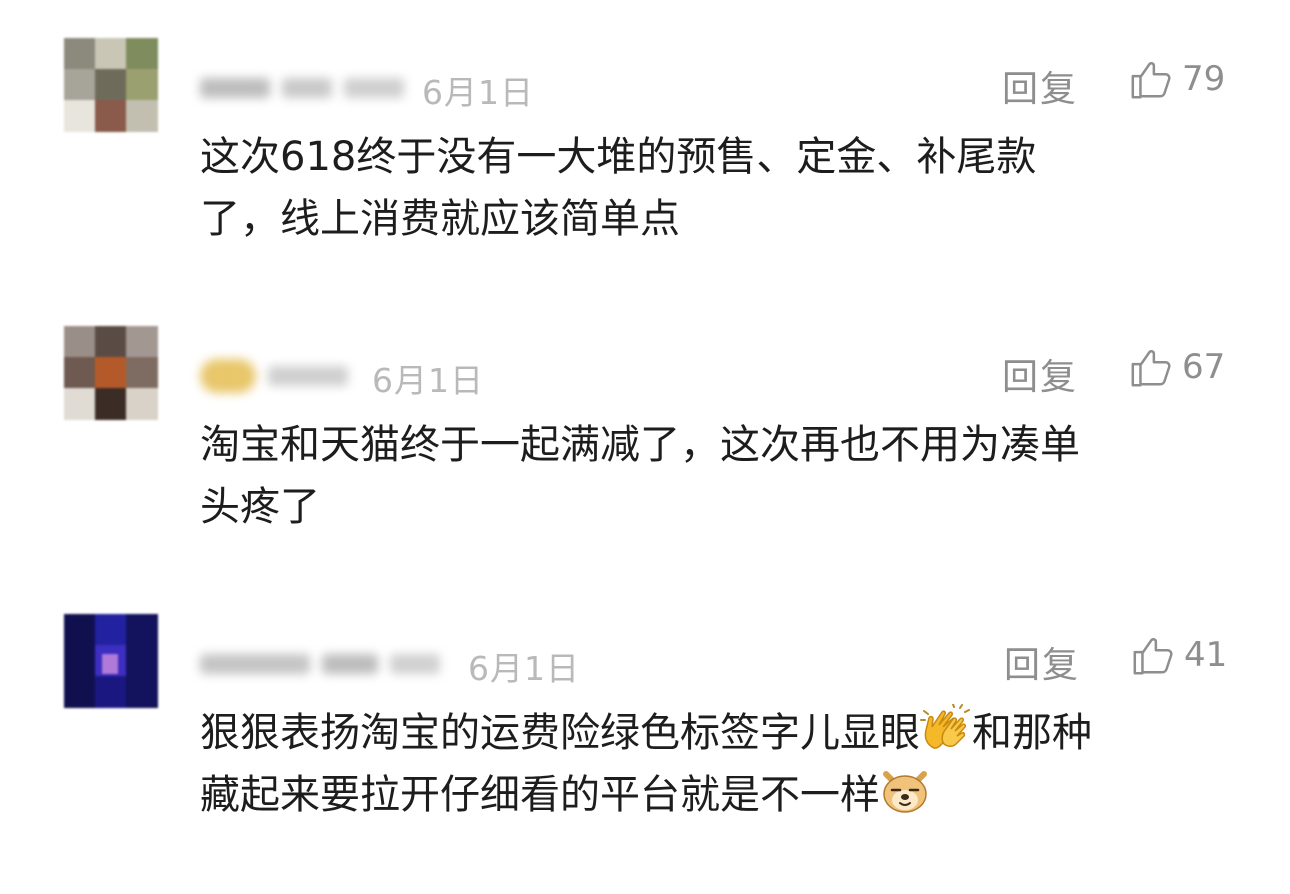 The image size is (1290, 894). I want to click on comment-line: 淘宝和天猫终于一起满减了，这次再也不用为凑单, so click(640, 445).